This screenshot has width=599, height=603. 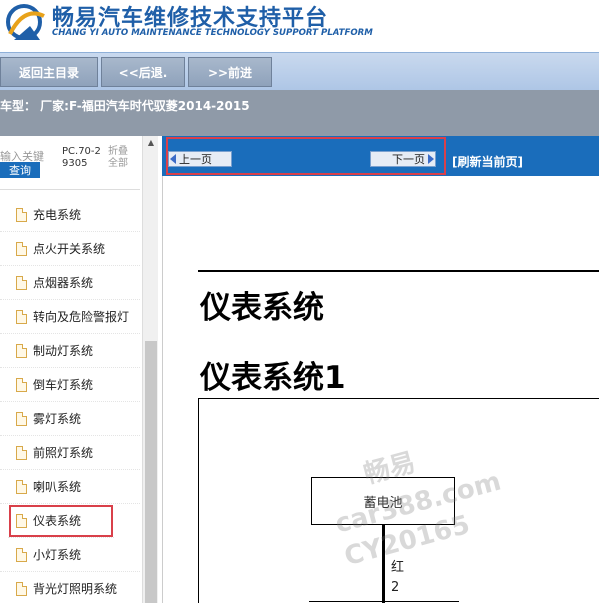 What do you see at coordinates (70, 249) in the screenshot?
I see `list-item: 点火开关系统` at bounding box center [70, 249].